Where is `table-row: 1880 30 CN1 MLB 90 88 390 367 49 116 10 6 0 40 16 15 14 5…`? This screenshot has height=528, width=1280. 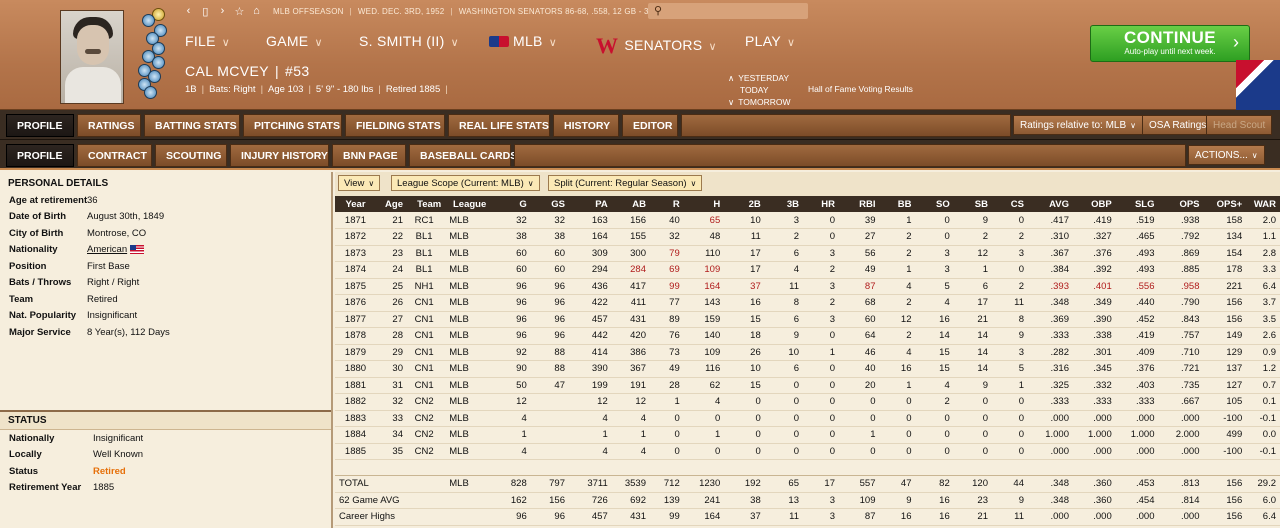 table-row: 1880 30 CN1 MLB 90 88 390 367 49 116 10 6 0 40 16 15 14 5… is located at coordinates (807, 369).